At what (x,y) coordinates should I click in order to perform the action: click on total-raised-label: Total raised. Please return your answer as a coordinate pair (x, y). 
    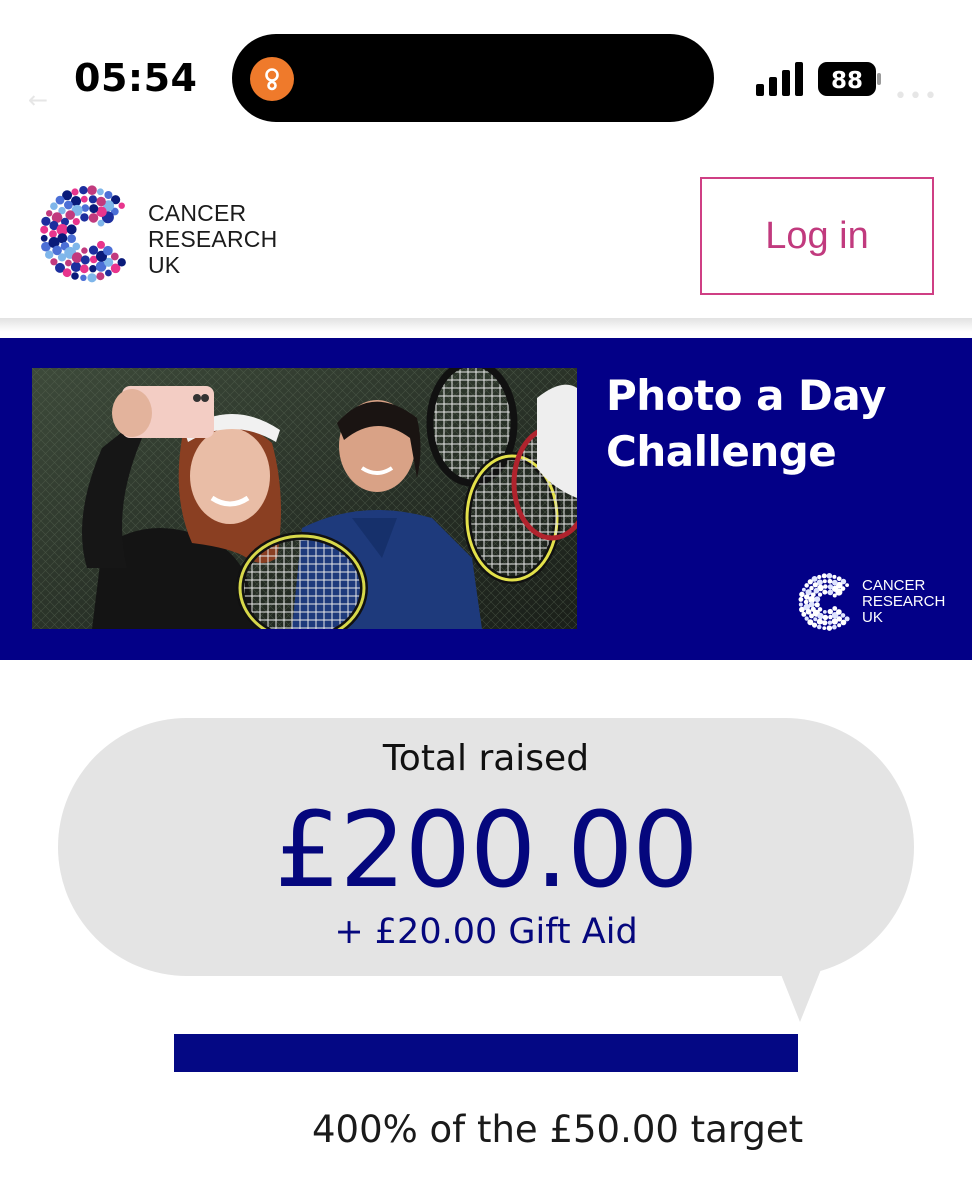
    Looking at the image, I should click on (486, 758).